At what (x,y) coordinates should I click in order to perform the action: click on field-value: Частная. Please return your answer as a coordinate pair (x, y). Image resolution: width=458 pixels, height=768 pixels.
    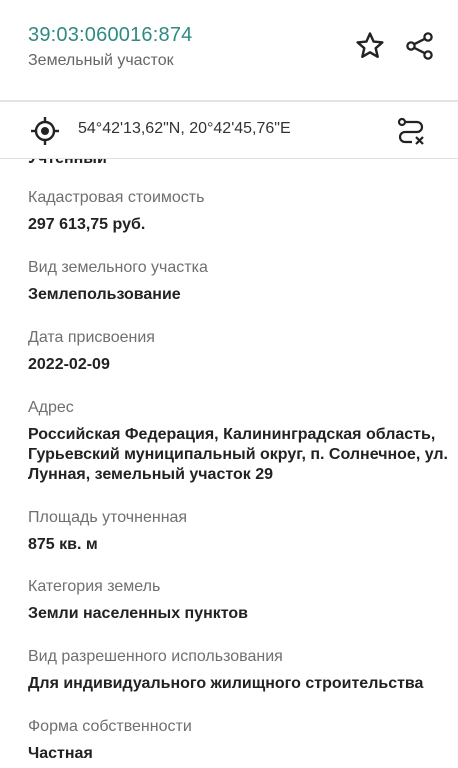
    Looking at the image, I should click on (60, 753).